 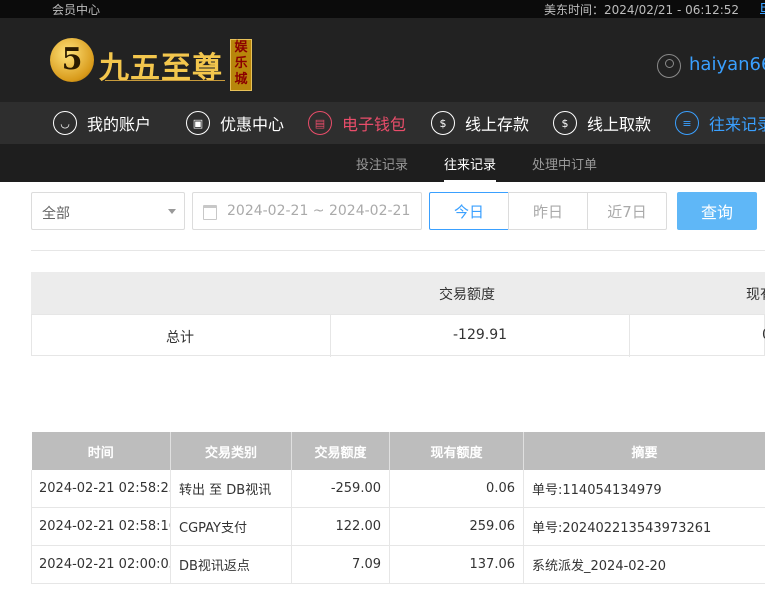 I want to click on cell-memo: 系统派发_2024-02-20, so click(x=644, y=564).